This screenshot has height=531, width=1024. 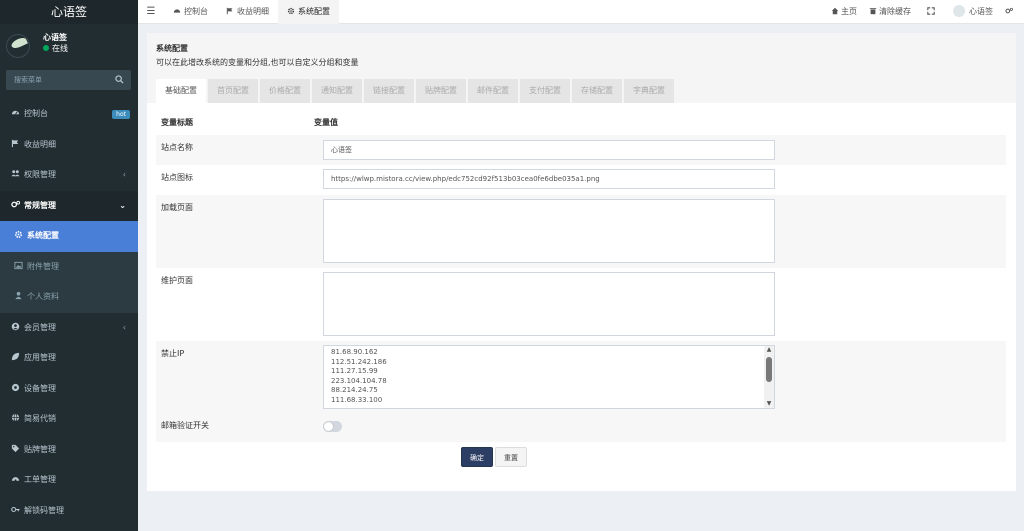 I want to click on home-link: 主页, so click(x=844, y=12).